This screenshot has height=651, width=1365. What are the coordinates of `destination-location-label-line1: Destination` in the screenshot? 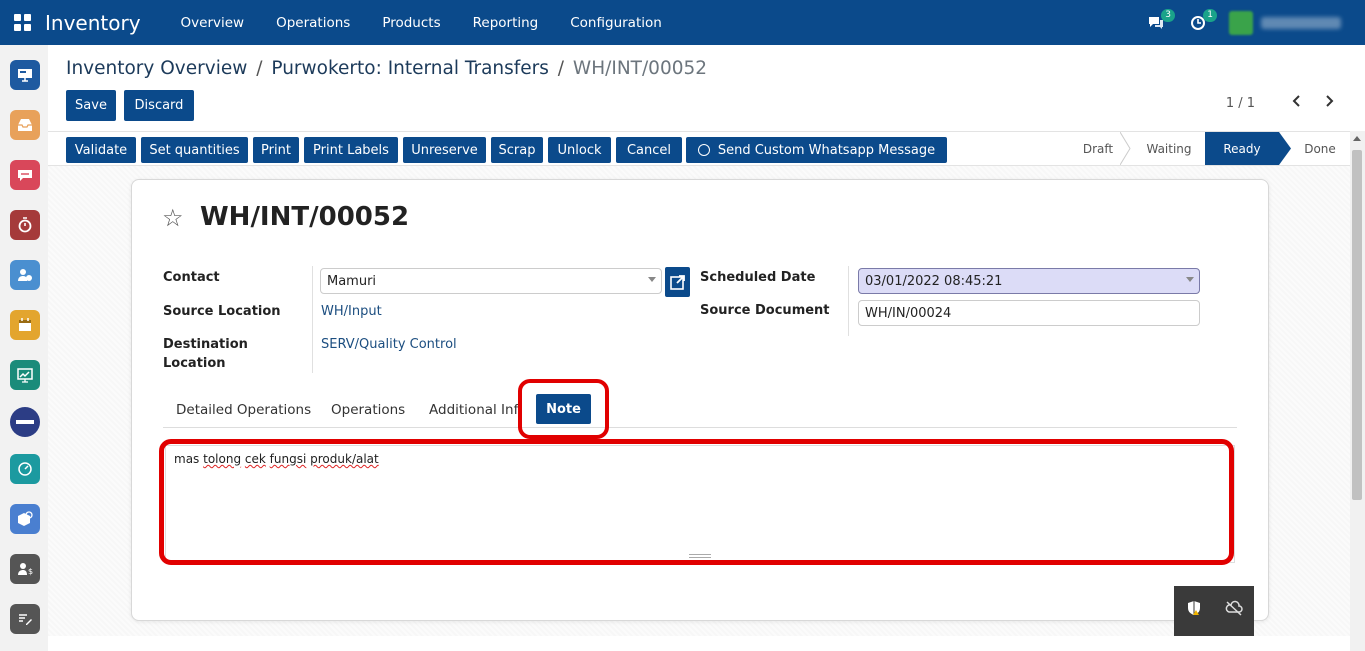 It's located at (205, 344).